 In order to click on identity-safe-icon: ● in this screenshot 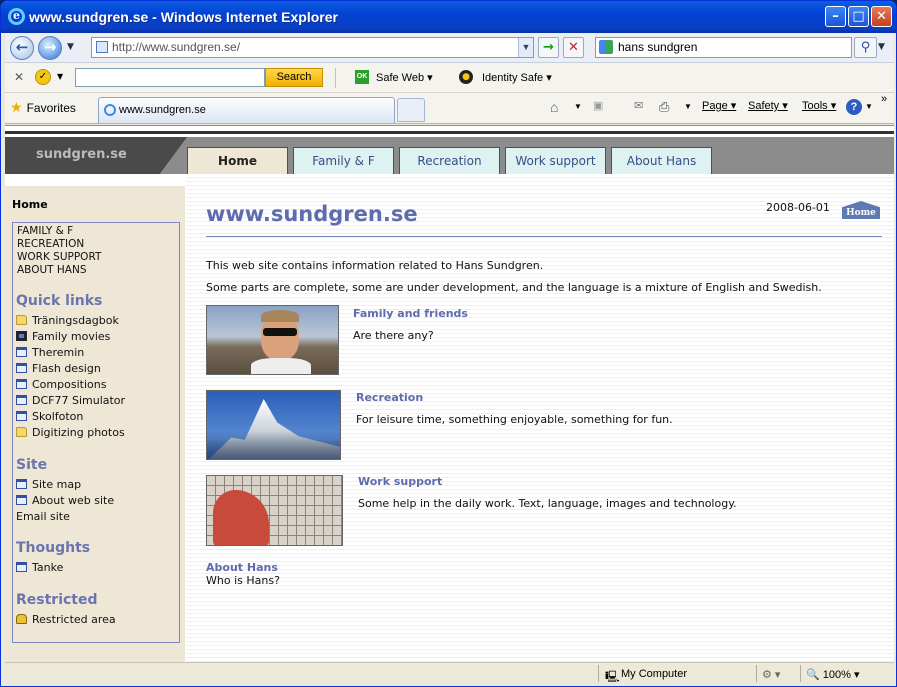, I will do `click(466, 77)`.